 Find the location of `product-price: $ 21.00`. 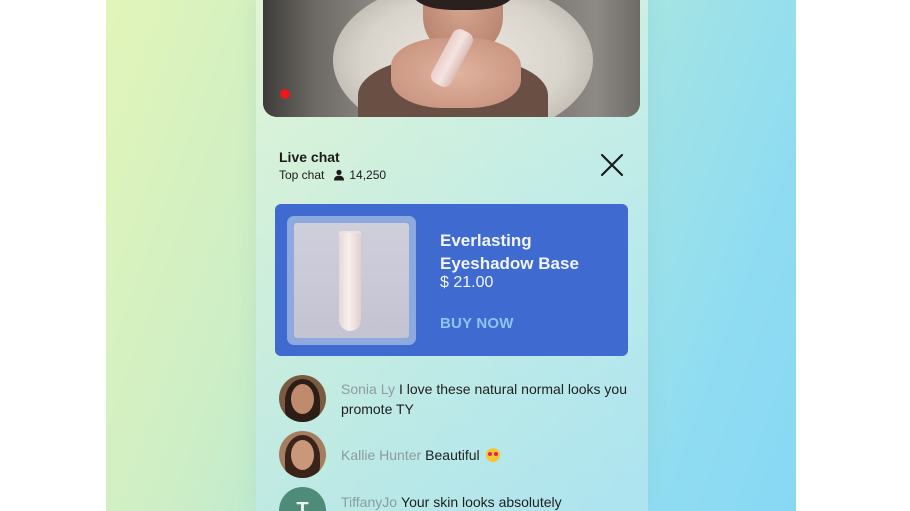

product-price: $ 21.00 is located at coordinates (467, 282).